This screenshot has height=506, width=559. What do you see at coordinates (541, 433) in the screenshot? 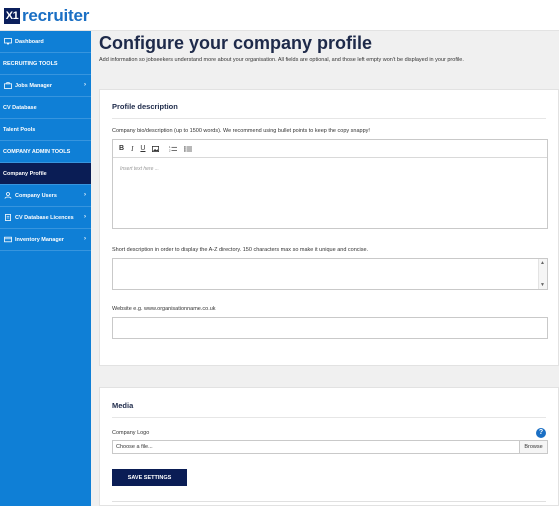
I see `help-icon: ?` at bounding box center [541, 433].